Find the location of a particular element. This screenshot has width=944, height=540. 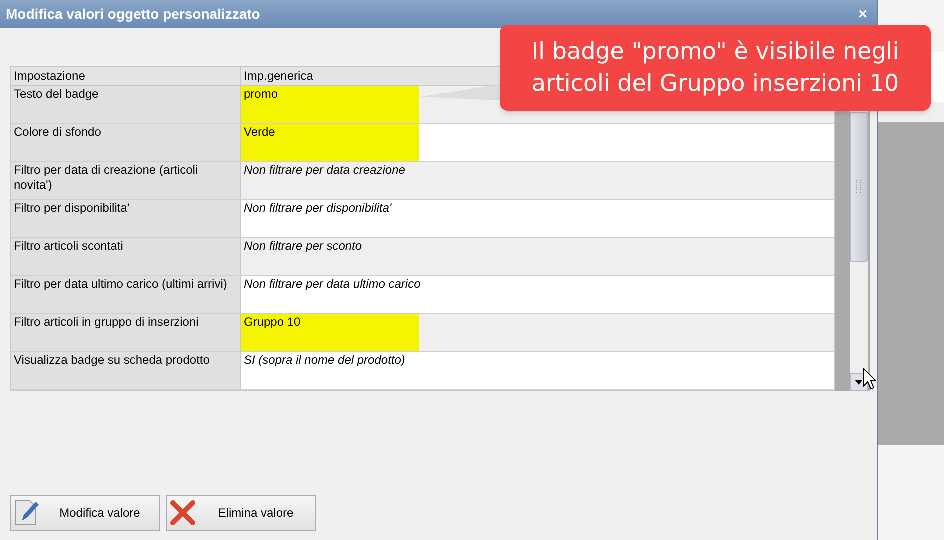

callout-text: Il badge "promo" è visibile negli articoli del Gruppo inserzioni 10 is located at coordinates (715, 68).